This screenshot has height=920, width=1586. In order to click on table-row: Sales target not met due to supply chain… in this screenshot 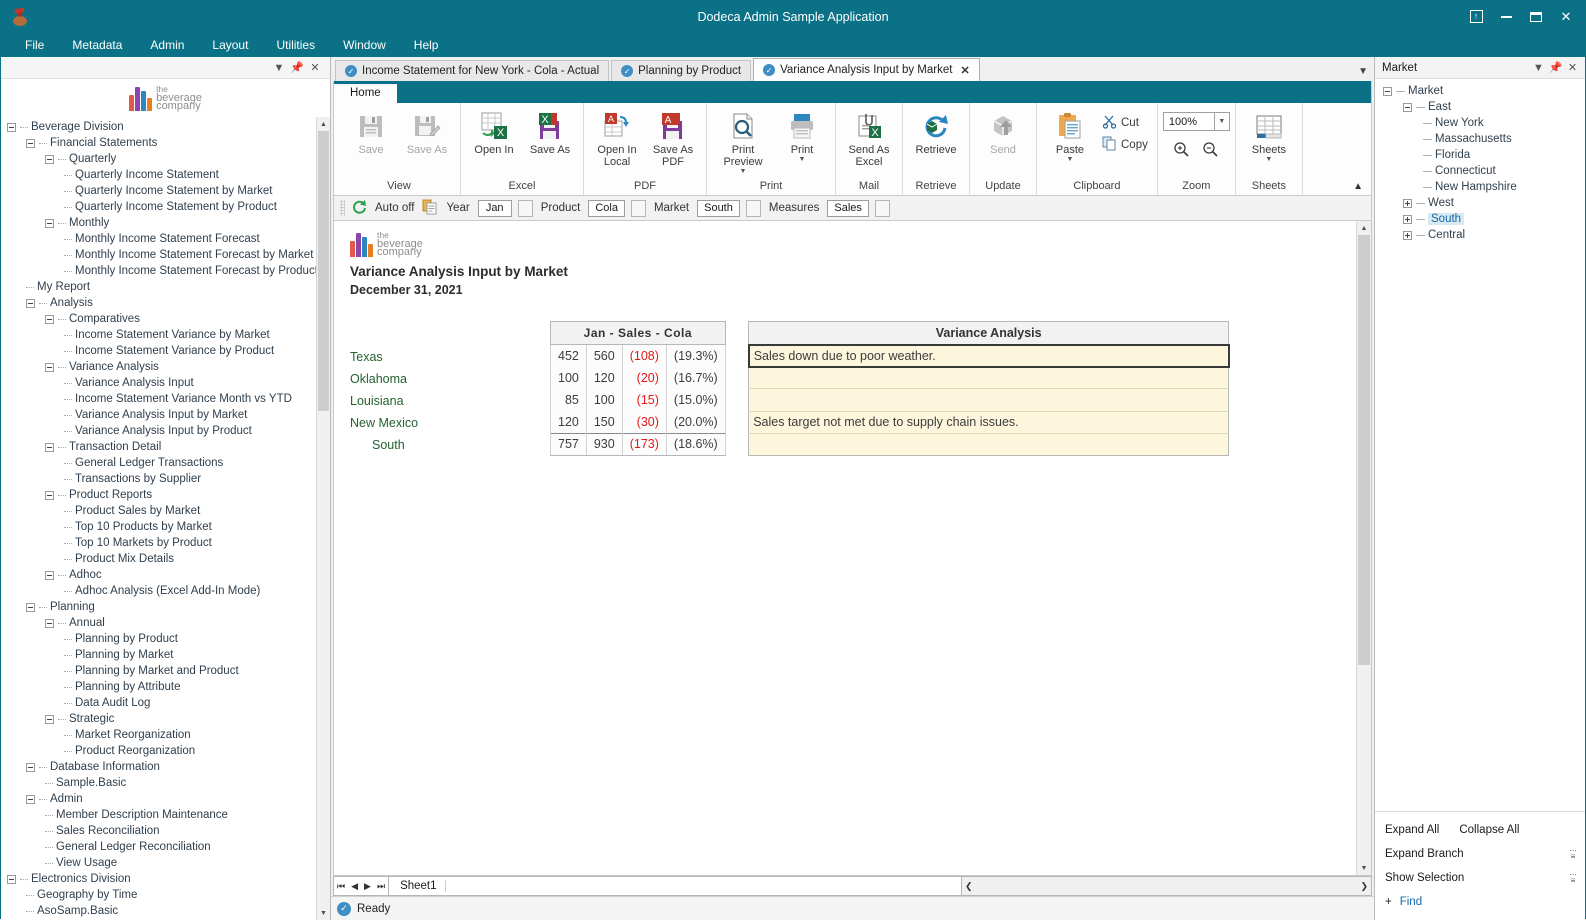, I will do `click(989, 422)`.